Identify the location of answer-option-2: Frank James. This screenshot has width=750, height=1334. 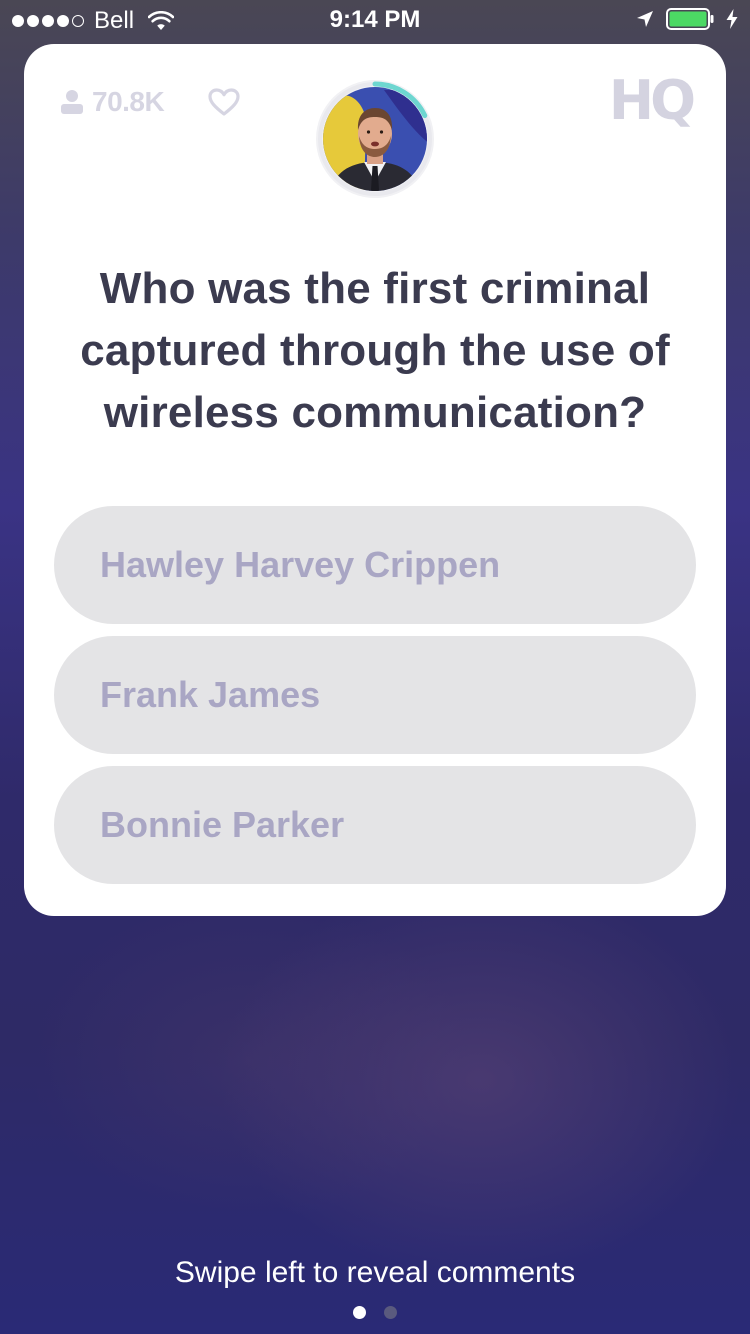
(375, 695).